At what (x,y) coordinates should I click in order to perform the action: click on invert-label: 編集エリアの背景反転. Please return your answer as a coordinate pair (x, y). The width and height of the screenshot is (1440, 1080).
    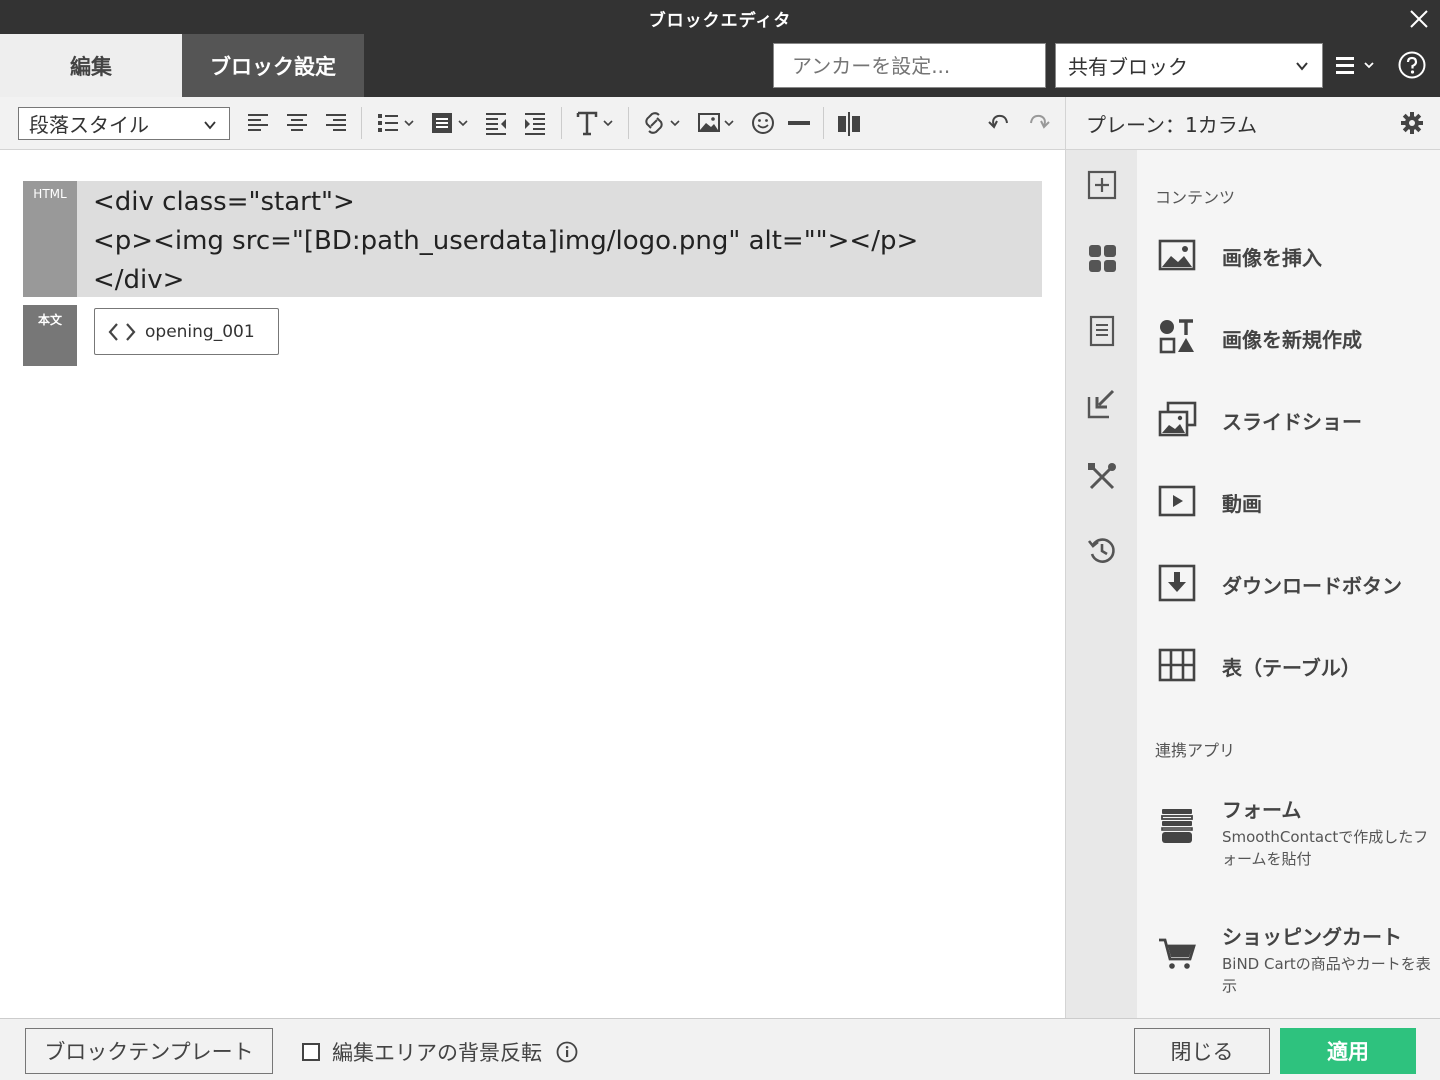
    Looking at the image, I should click on (437, 1053).